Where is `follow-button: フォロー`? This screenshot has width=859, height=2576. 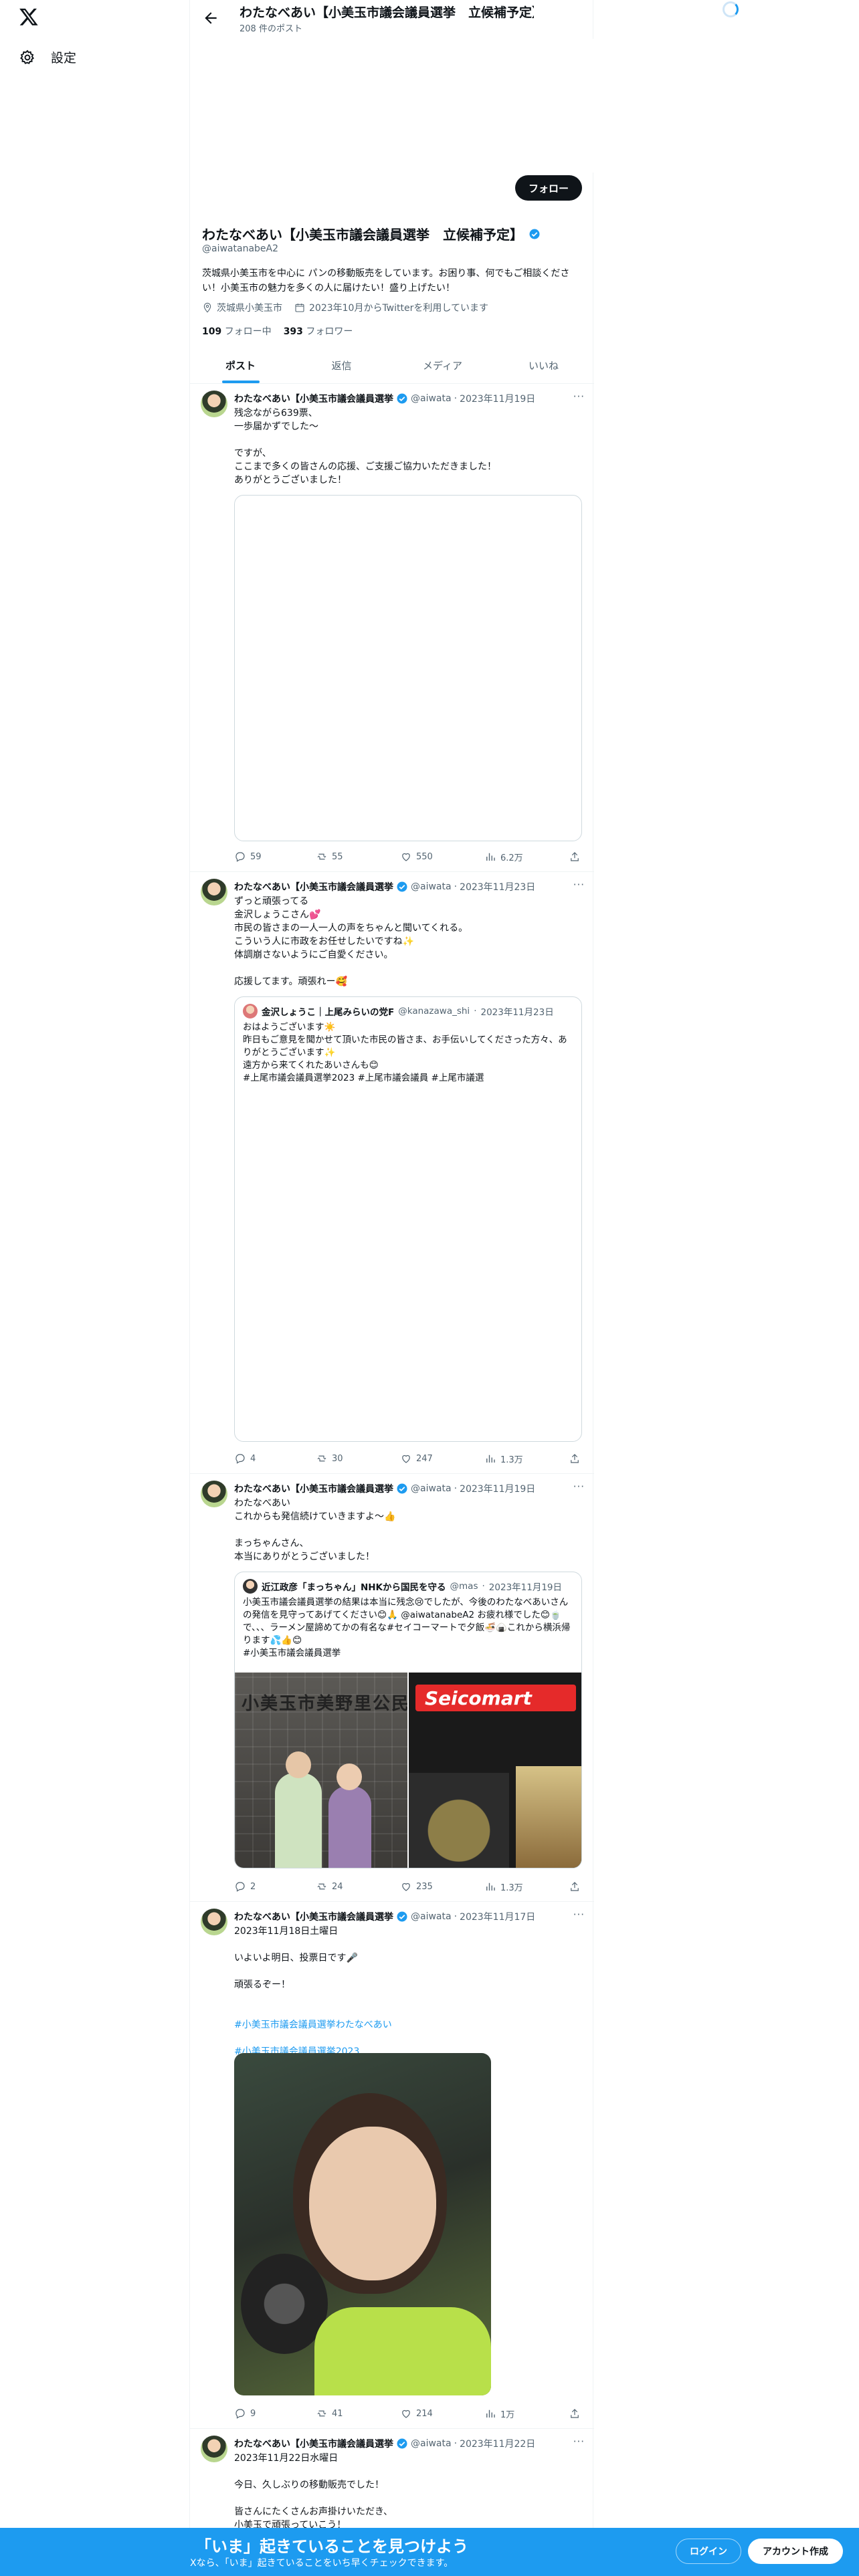
follow-button: フォロー is located at coordinates (548, 188).